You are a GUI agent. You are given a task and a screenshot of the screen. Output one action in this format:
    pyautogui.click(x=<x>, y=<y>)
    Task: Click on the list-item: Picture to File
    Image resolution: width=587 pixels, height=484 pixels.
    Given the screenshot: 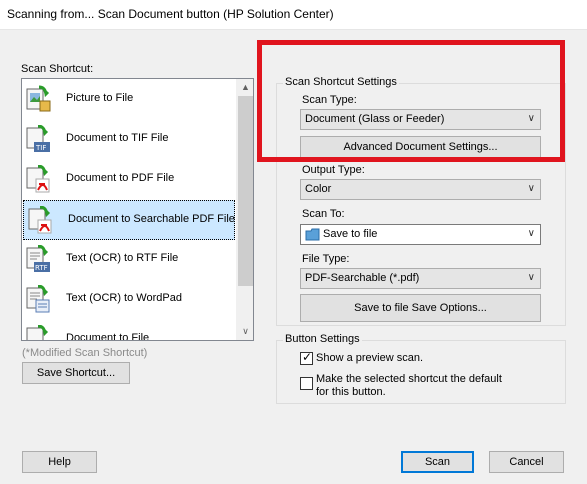 What is the action you would take?
    pyautogui.click(x=129, y=100)
    